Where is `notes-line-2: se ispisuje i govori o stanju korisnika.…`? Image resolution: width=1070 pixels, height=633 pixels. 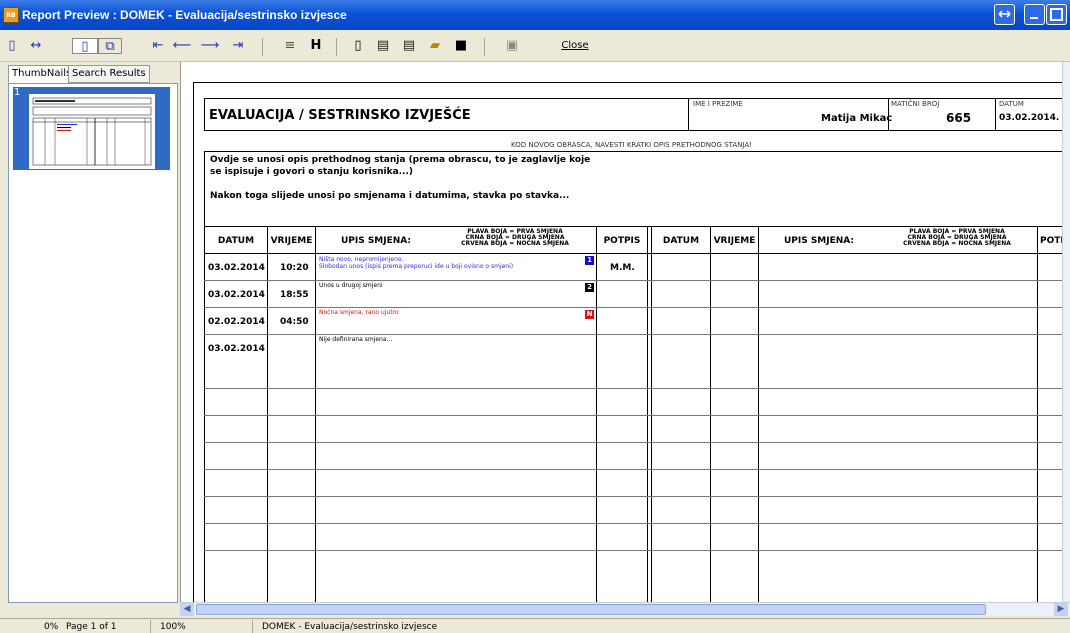 notes-line-2: se ispisuje i govori o stanju korisnika.… is located at coordinates (312, 172).